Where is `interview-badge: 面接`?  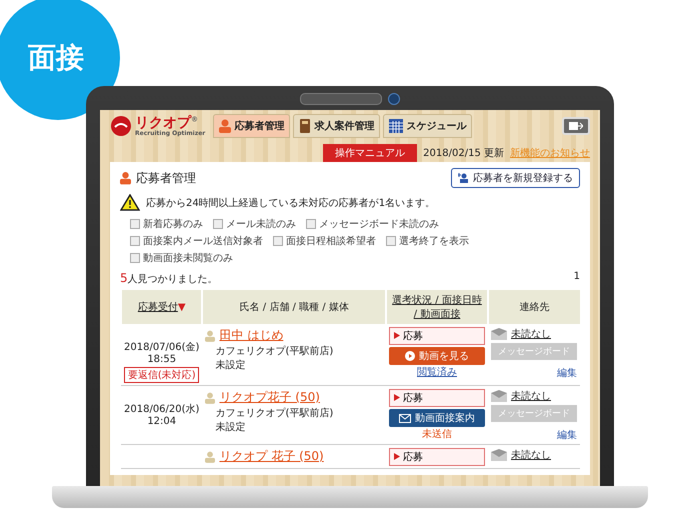 interview-badge: 面接 is located at coordinates (60, 60).